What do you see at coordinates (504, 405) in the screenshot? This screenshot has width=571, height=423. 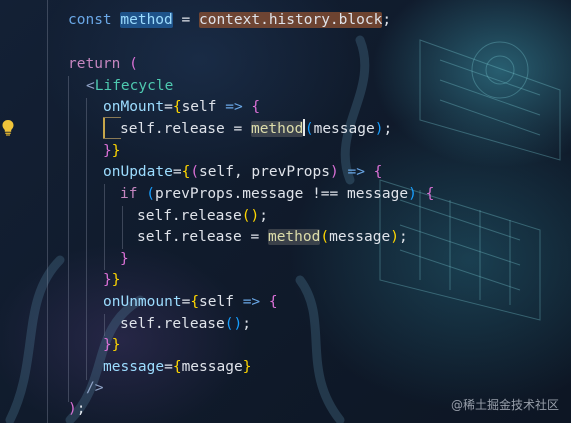 I see `watermark: @稀土掘金技术社区` at bounding box center [504, 405].